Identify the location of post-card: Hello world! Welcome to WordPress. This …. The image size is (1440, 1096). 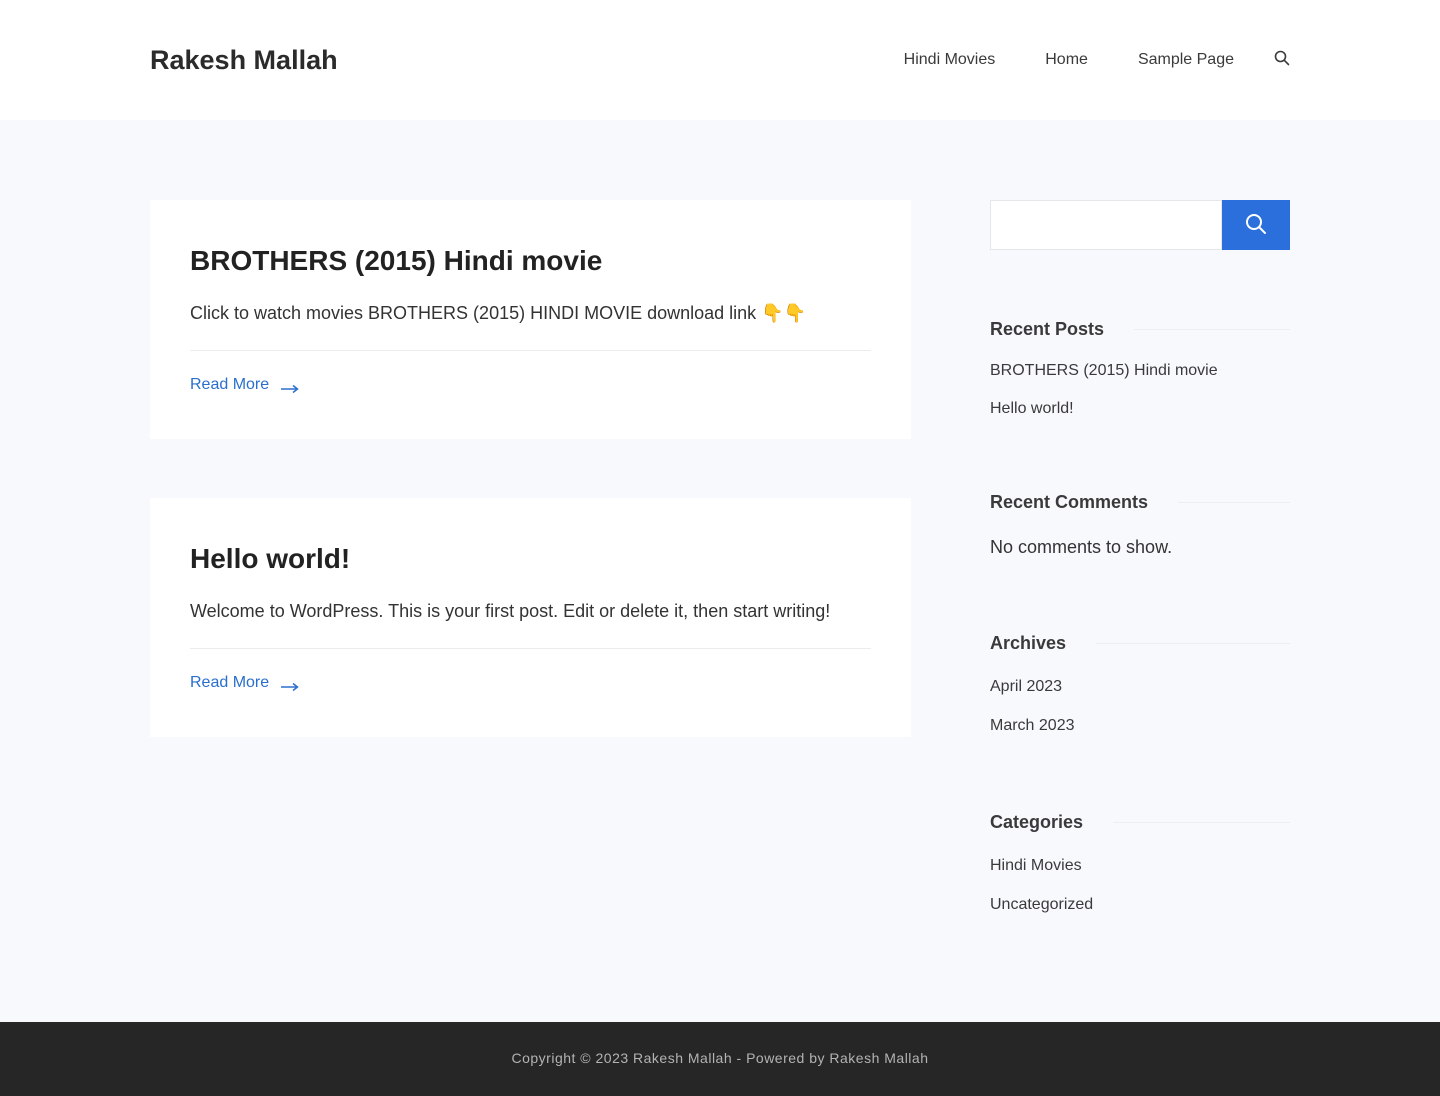
(530, 617).